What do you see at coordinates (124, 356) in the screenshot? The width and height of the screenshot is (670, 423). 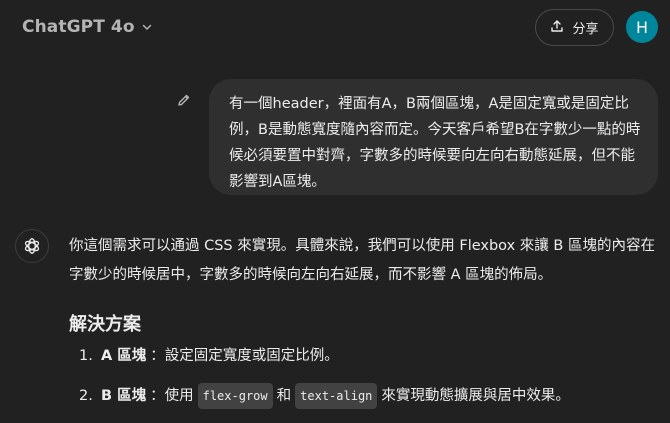 I see `item-term: A 區塊` at bounding box center [124, 356].